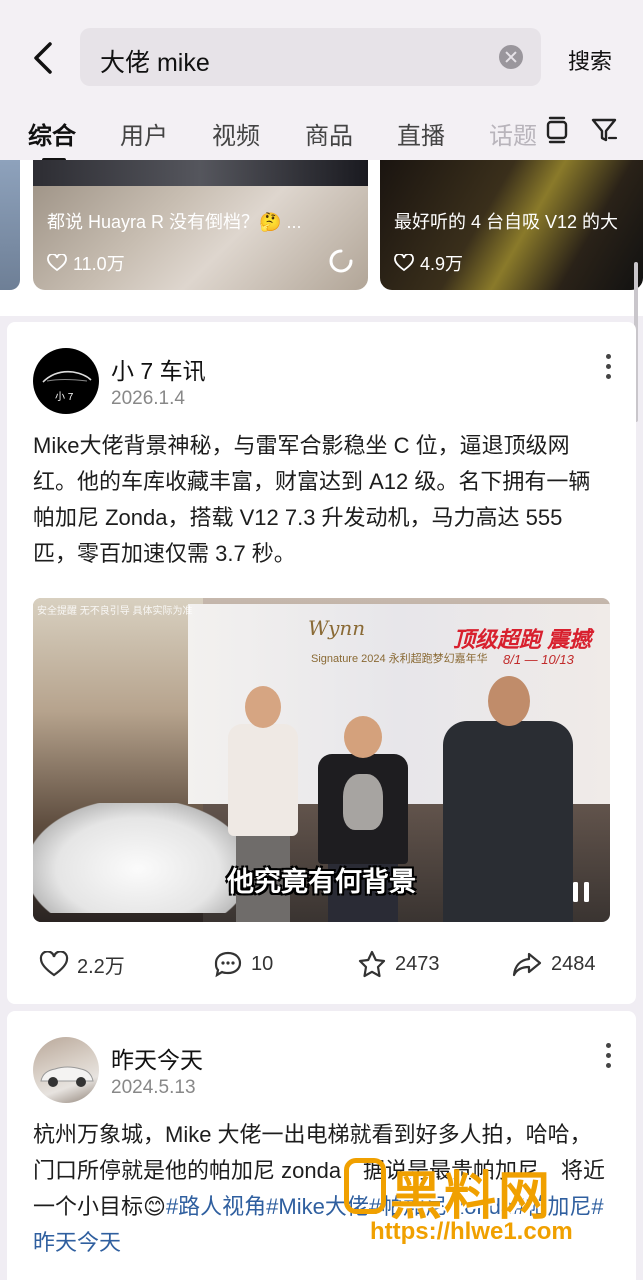 The height and width of the screenshot is (1280, 643). What do you see at coordinates (557, 130) in the screenshot?
I see `layout-toggle-icon` at bounding box center [557, 130].